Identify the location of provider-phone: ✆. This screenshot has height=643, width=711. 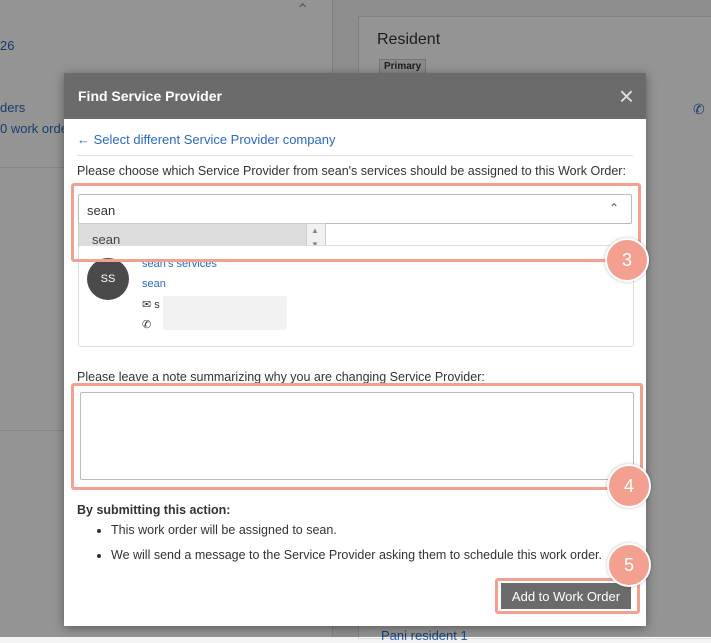
(146, 324).